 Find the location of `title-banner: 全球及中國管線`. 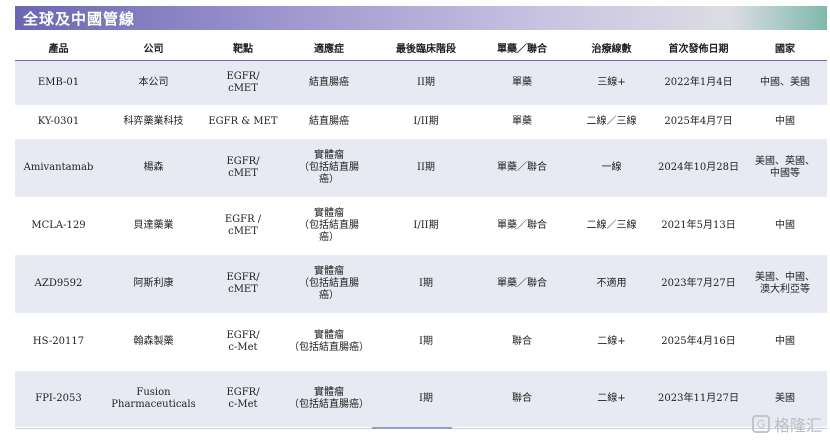

title-banner: 全球及中國管線 is located at coordinates (421, 18).